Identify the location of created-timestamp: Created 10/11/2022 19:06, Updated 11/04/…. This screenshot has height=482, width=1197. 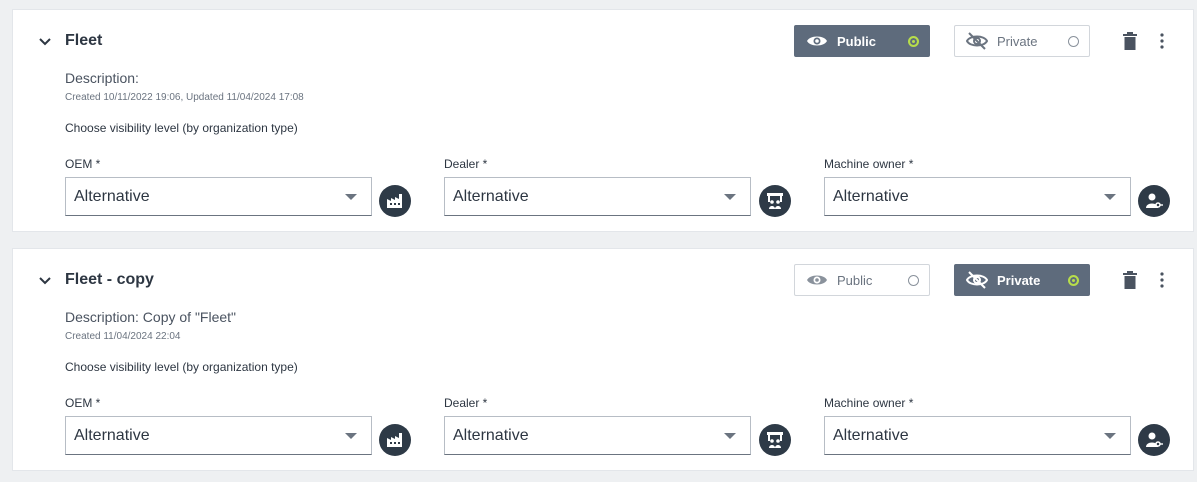
(184, 97).